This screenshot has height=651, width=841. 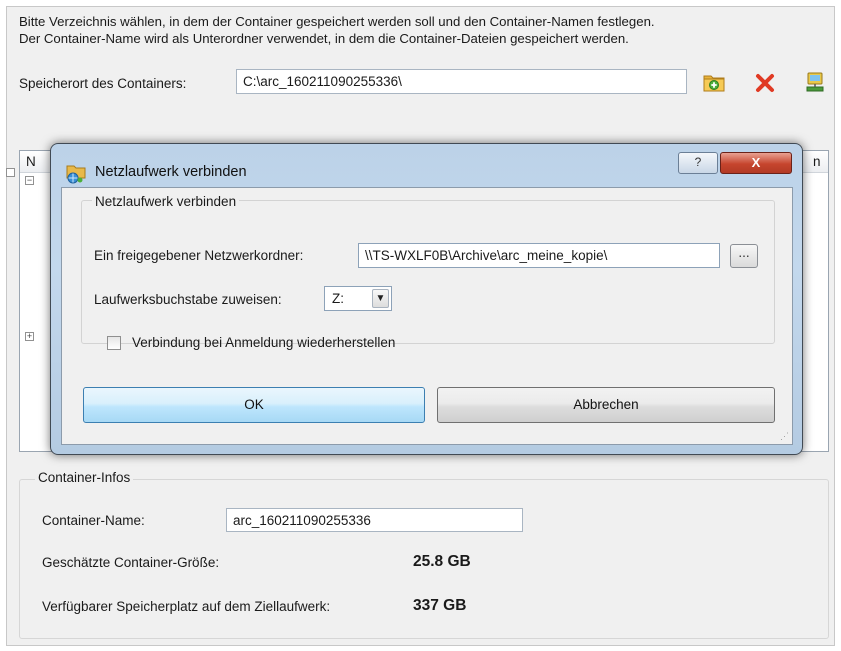 What do you see at coordinates (461, 81) in the screenshot?
I see `location-input: C:\arc_160211090255336\` at bounding box center [461, 81].